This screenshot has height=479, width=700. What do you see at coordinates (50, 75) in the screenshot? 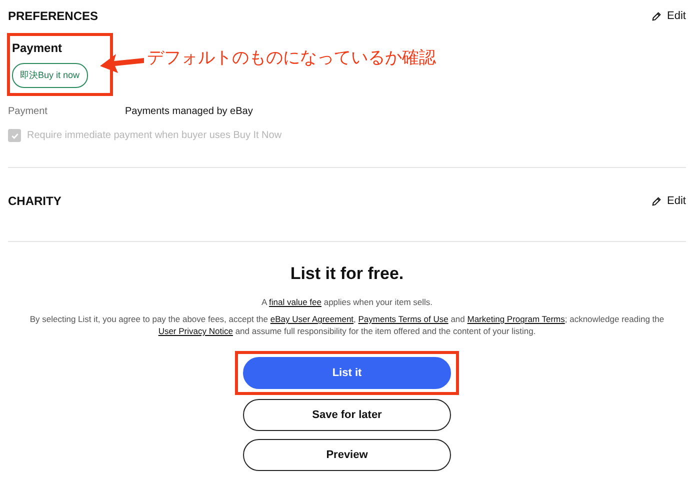
I see `format-chip: 即決Buy it now` at bounding box center [50, 75].